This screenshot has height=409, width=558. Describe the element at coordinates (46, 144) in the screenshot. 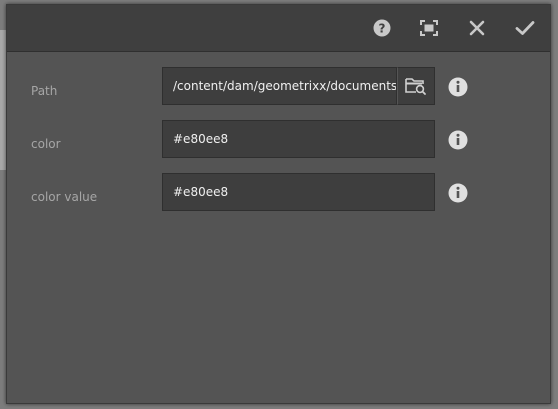

I see `color-label: color` at that location.